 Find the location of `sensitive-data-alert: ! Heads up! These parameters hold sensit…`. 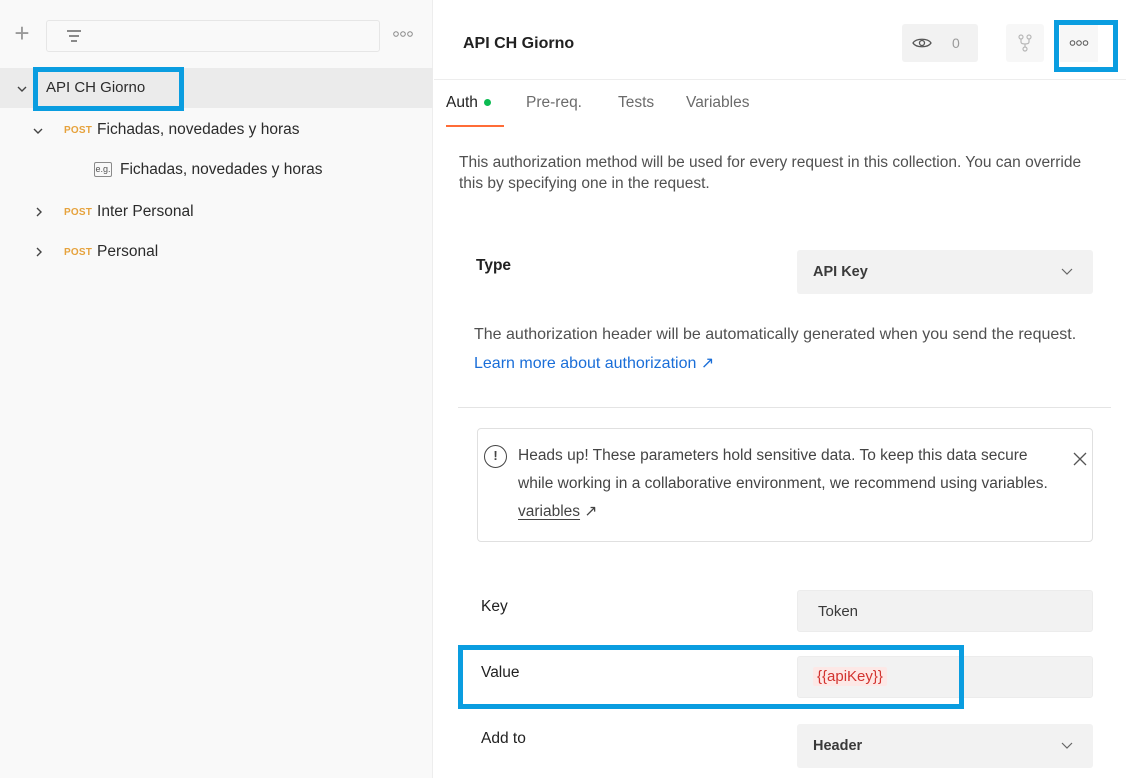

sensitive-data-alert: ! Heads up! These parameters hold sensit… is located at coordinates (785, 485).